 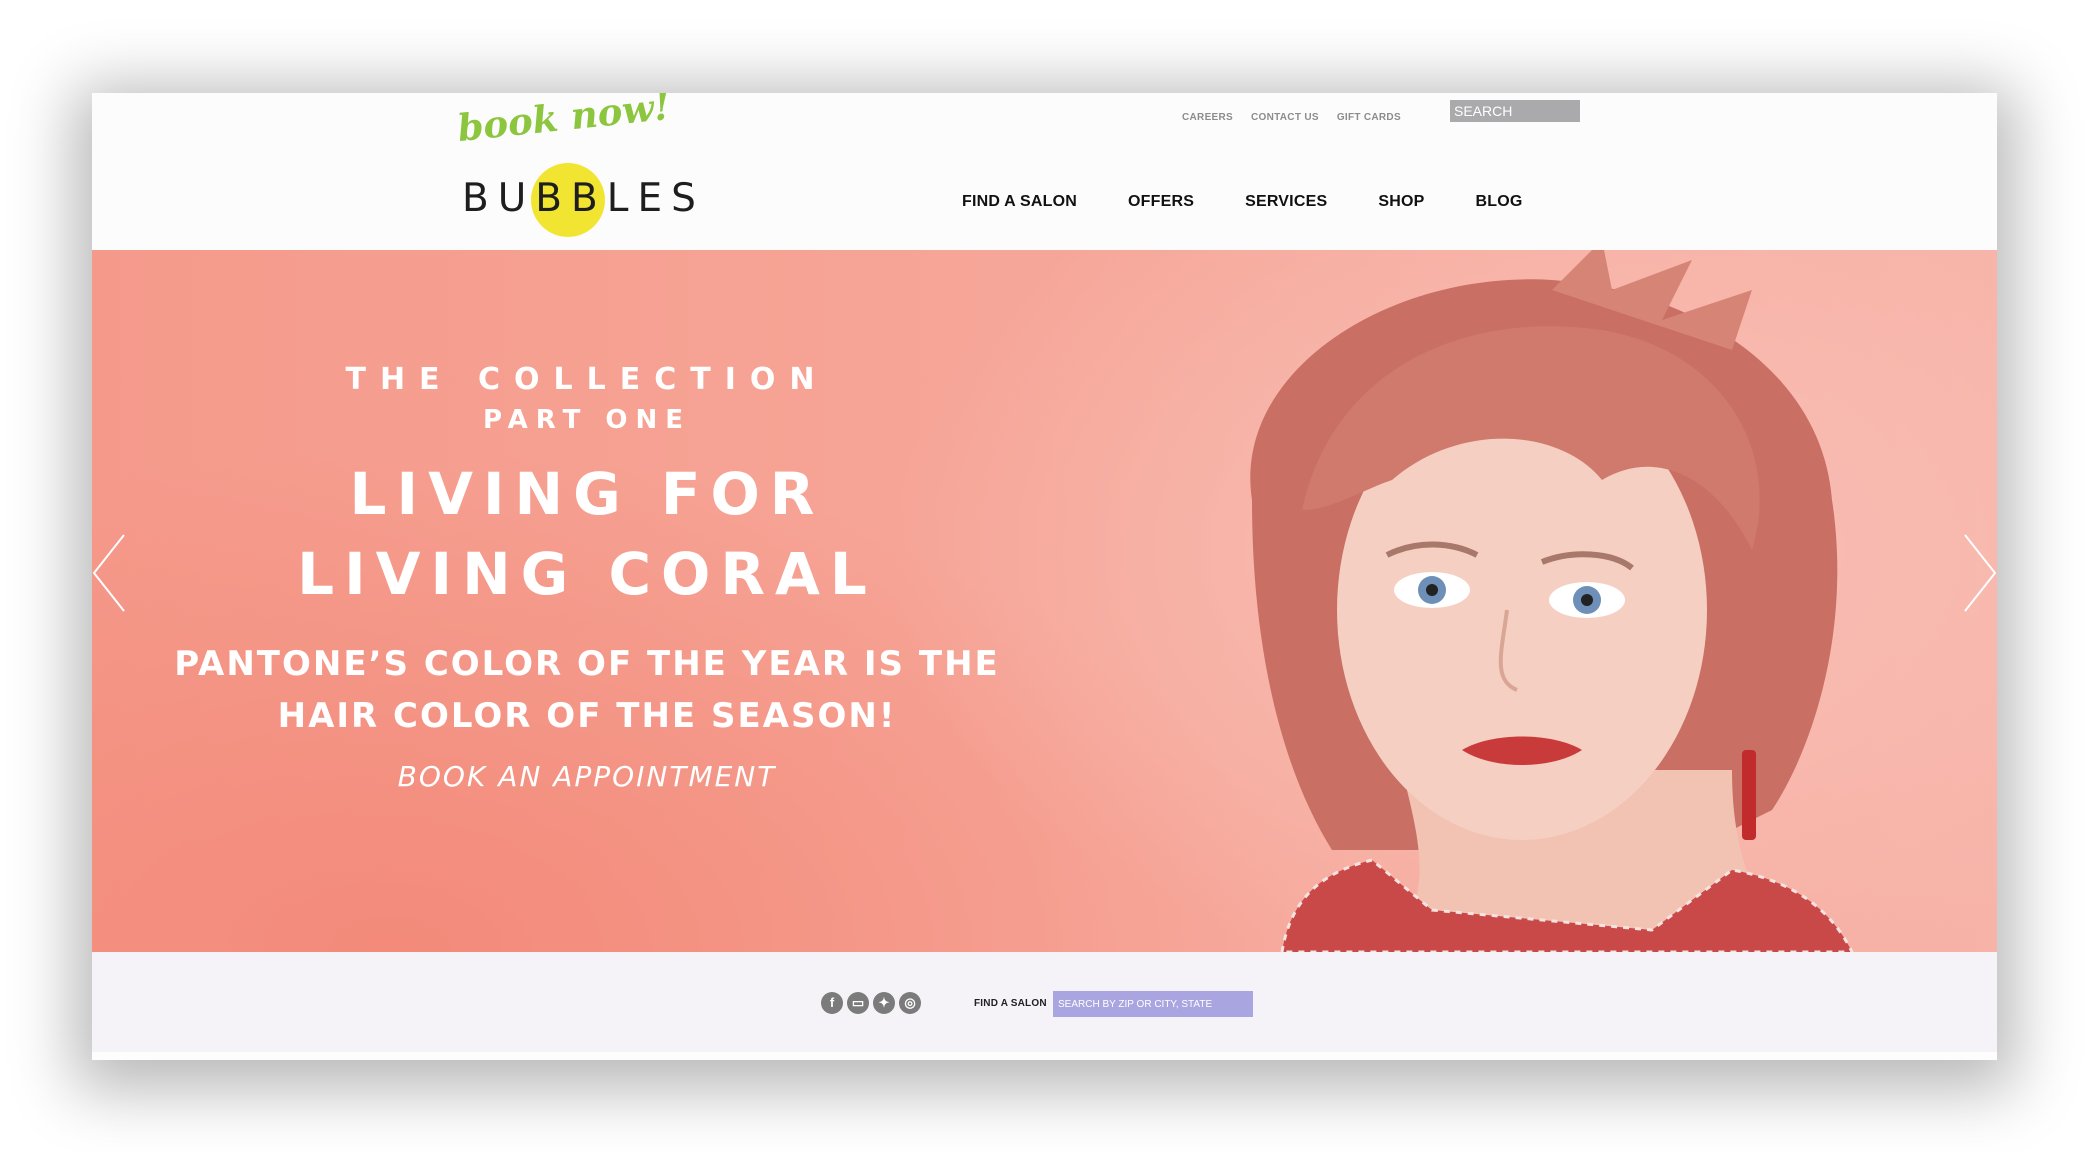 I want to click on instagram-icon: ◎, so click(x=910, y=1003).